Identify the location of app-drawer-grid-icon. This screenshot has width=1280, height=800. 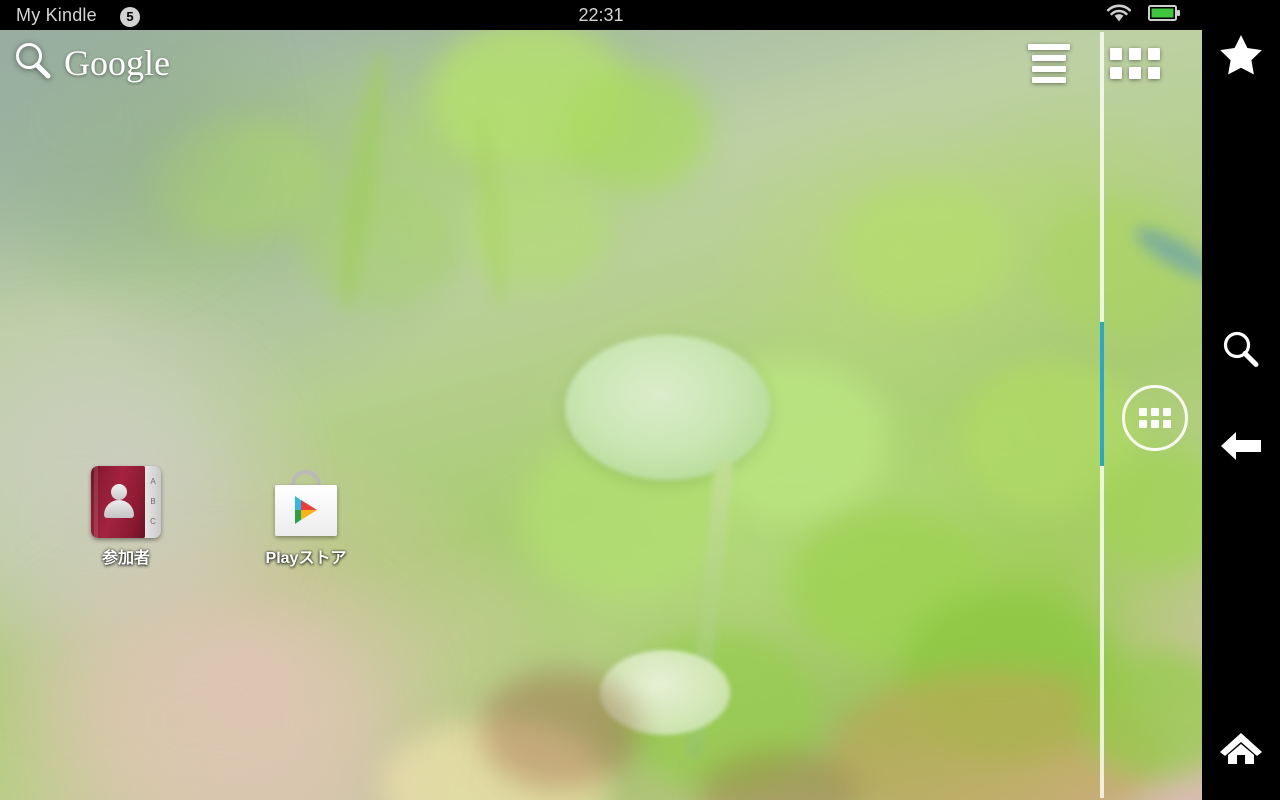
(1155, 418).